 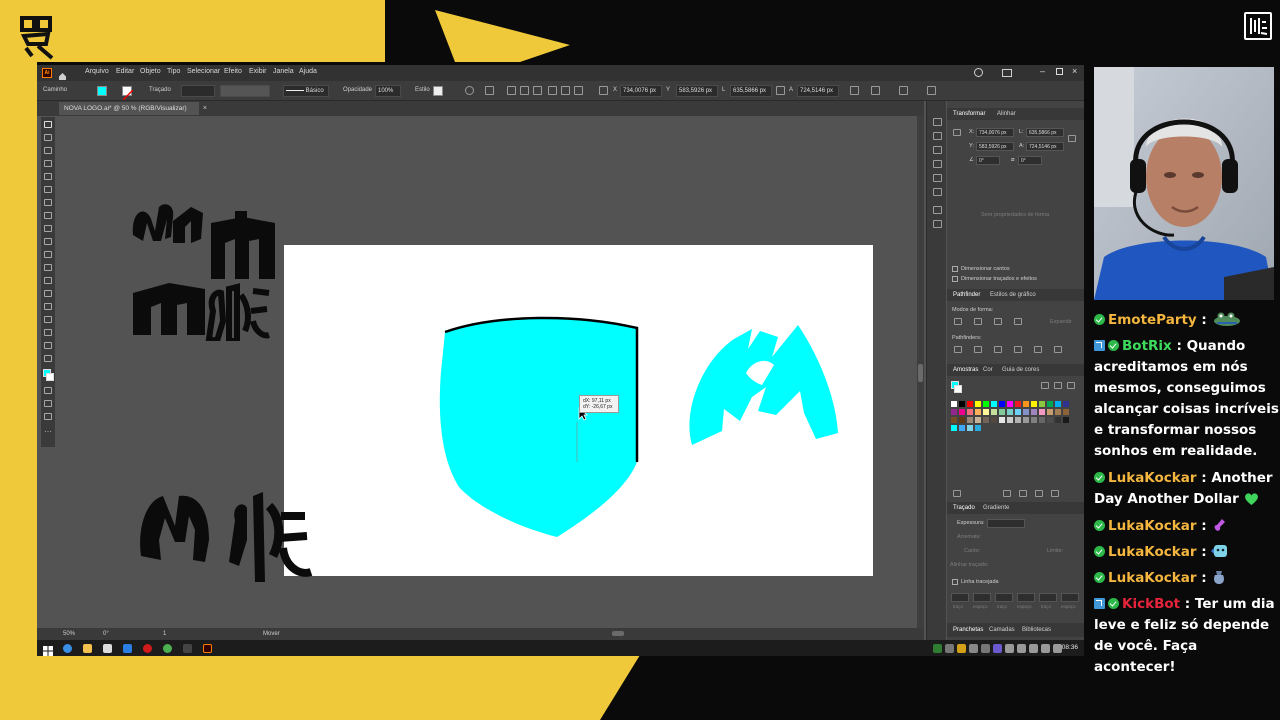 I want to click on fill-color-swatch, so click(x=102, y=91).